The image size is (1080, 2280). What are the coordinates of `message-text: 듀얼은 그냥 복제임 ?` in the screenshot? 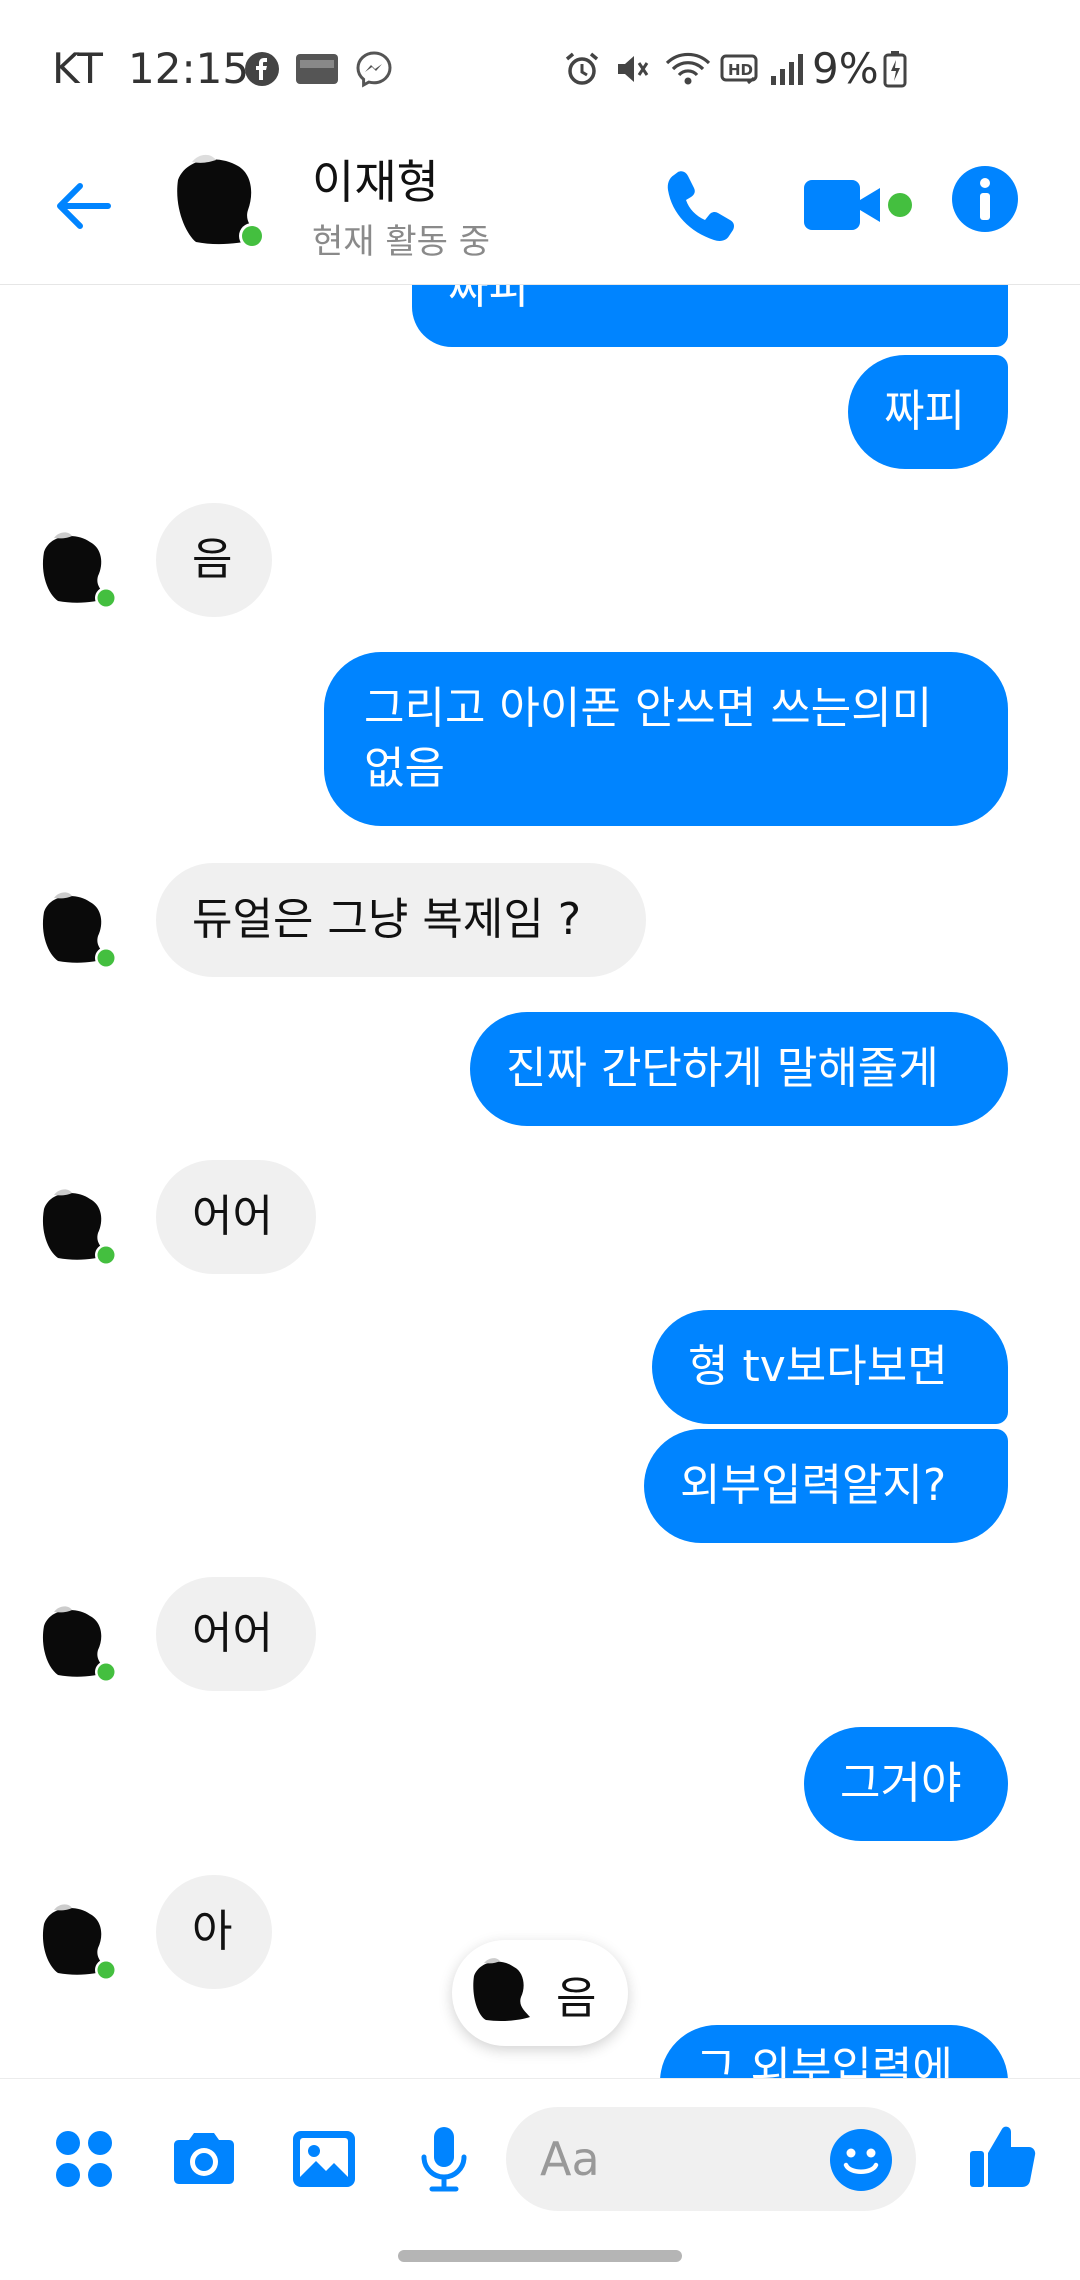 It's located at (387, 919).